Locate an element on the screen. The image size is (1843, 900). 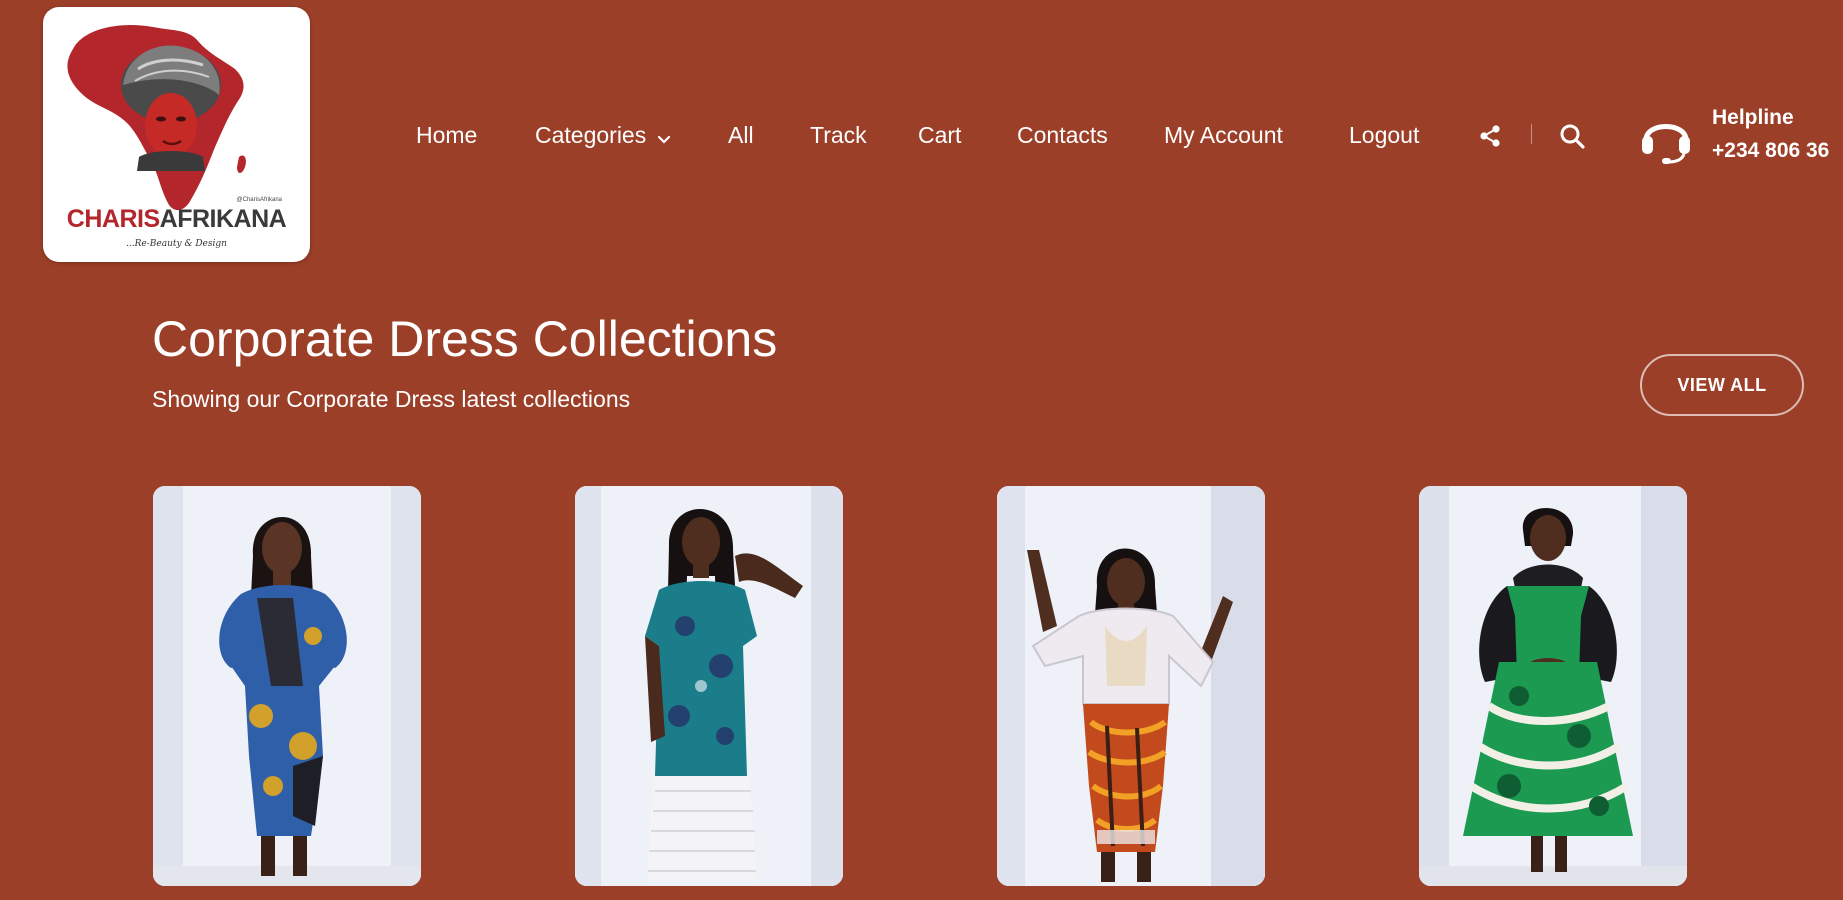
model-green-ankara-flare-dress-image is located at coordinates (1553, 686).